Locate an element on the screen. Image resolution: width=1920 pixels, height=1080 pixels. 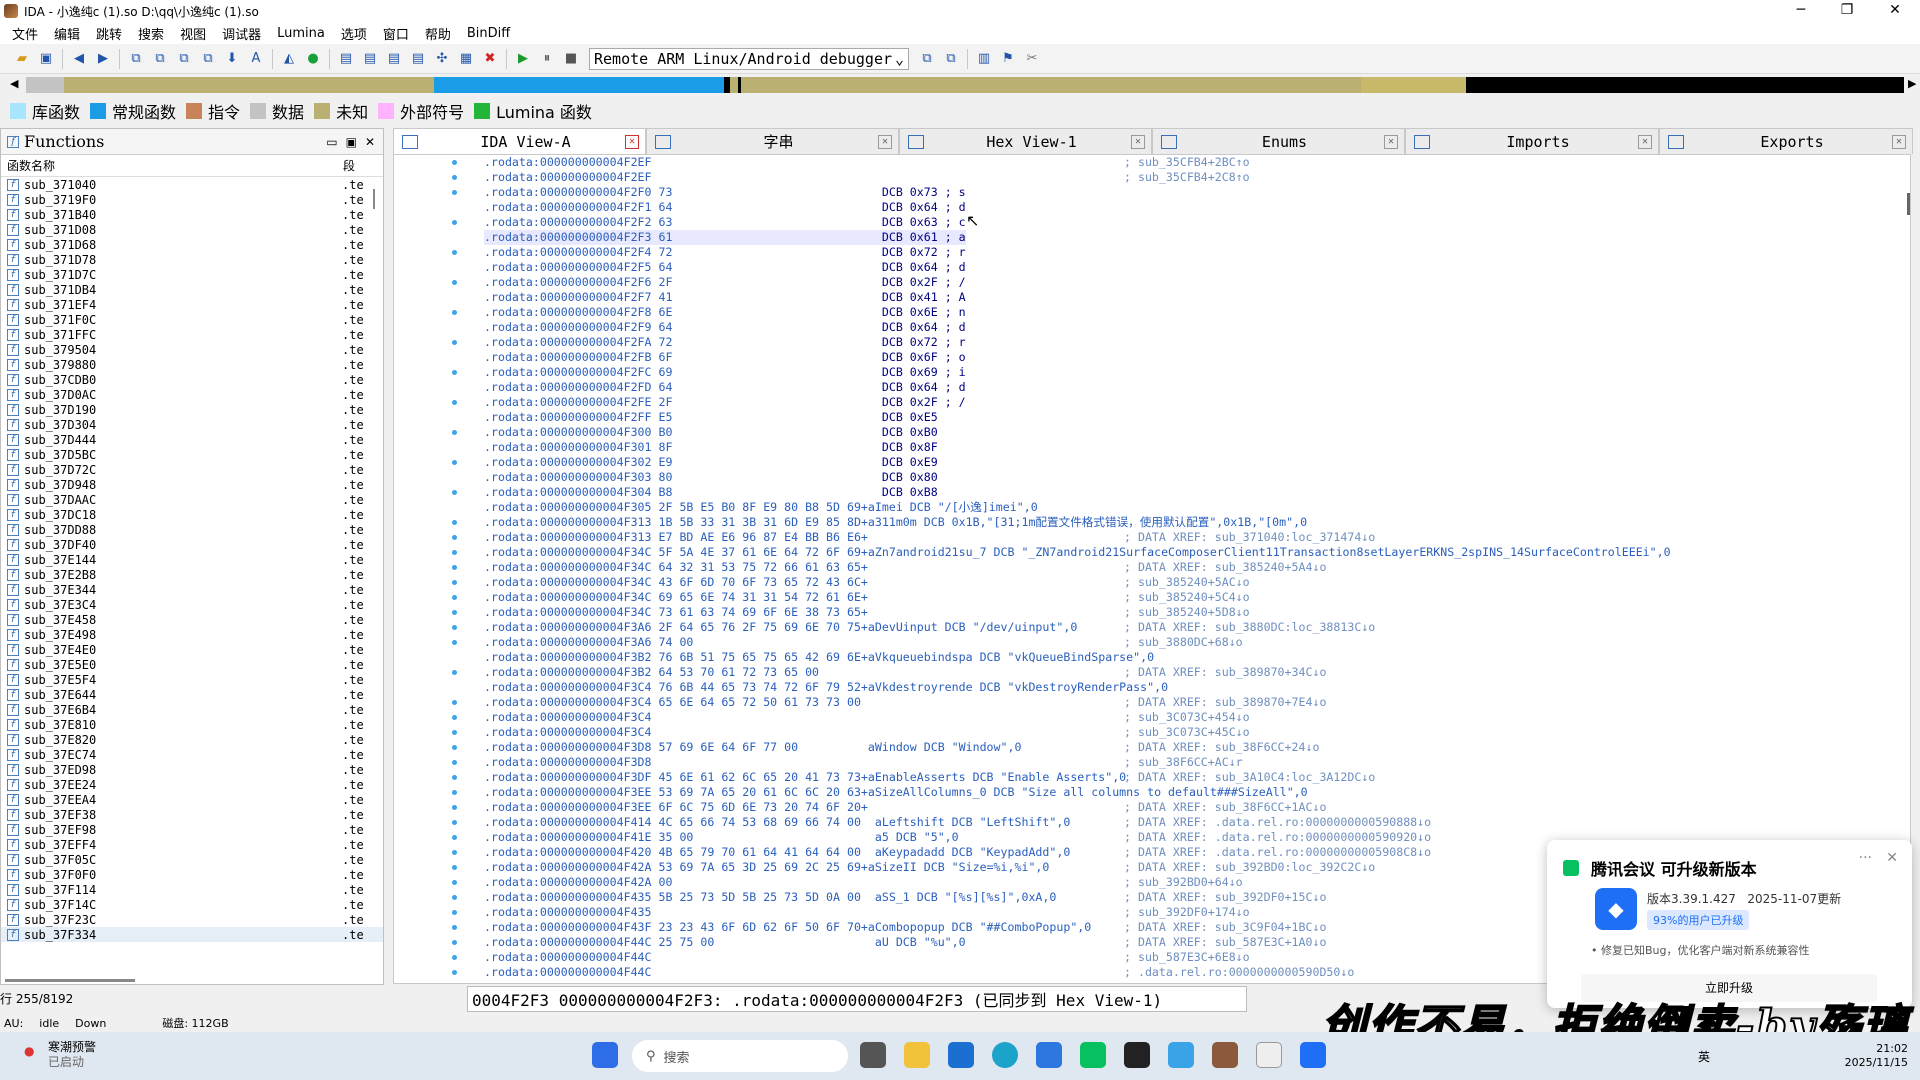
maximize-button: ❐ is located at coordinates (1847, 11).